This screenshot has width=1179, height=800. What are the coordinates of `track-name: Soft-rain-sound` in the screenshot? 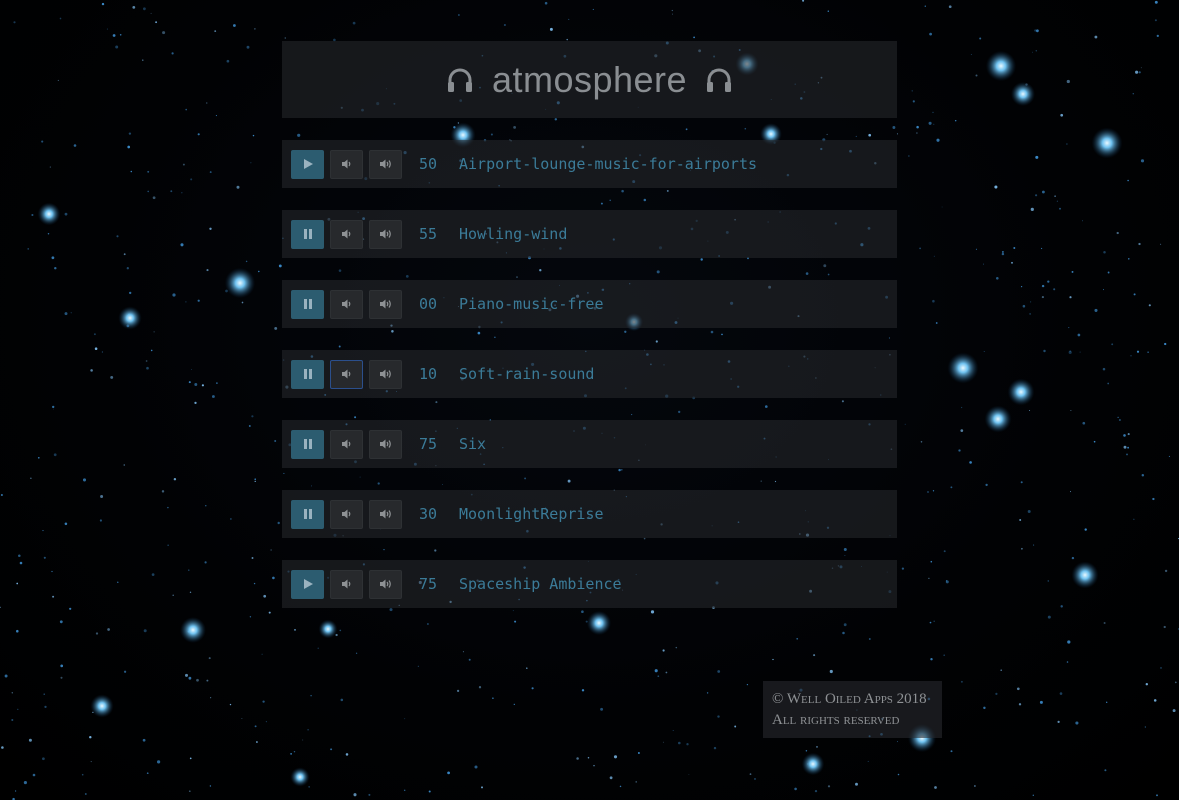 It's located at (527, 374).